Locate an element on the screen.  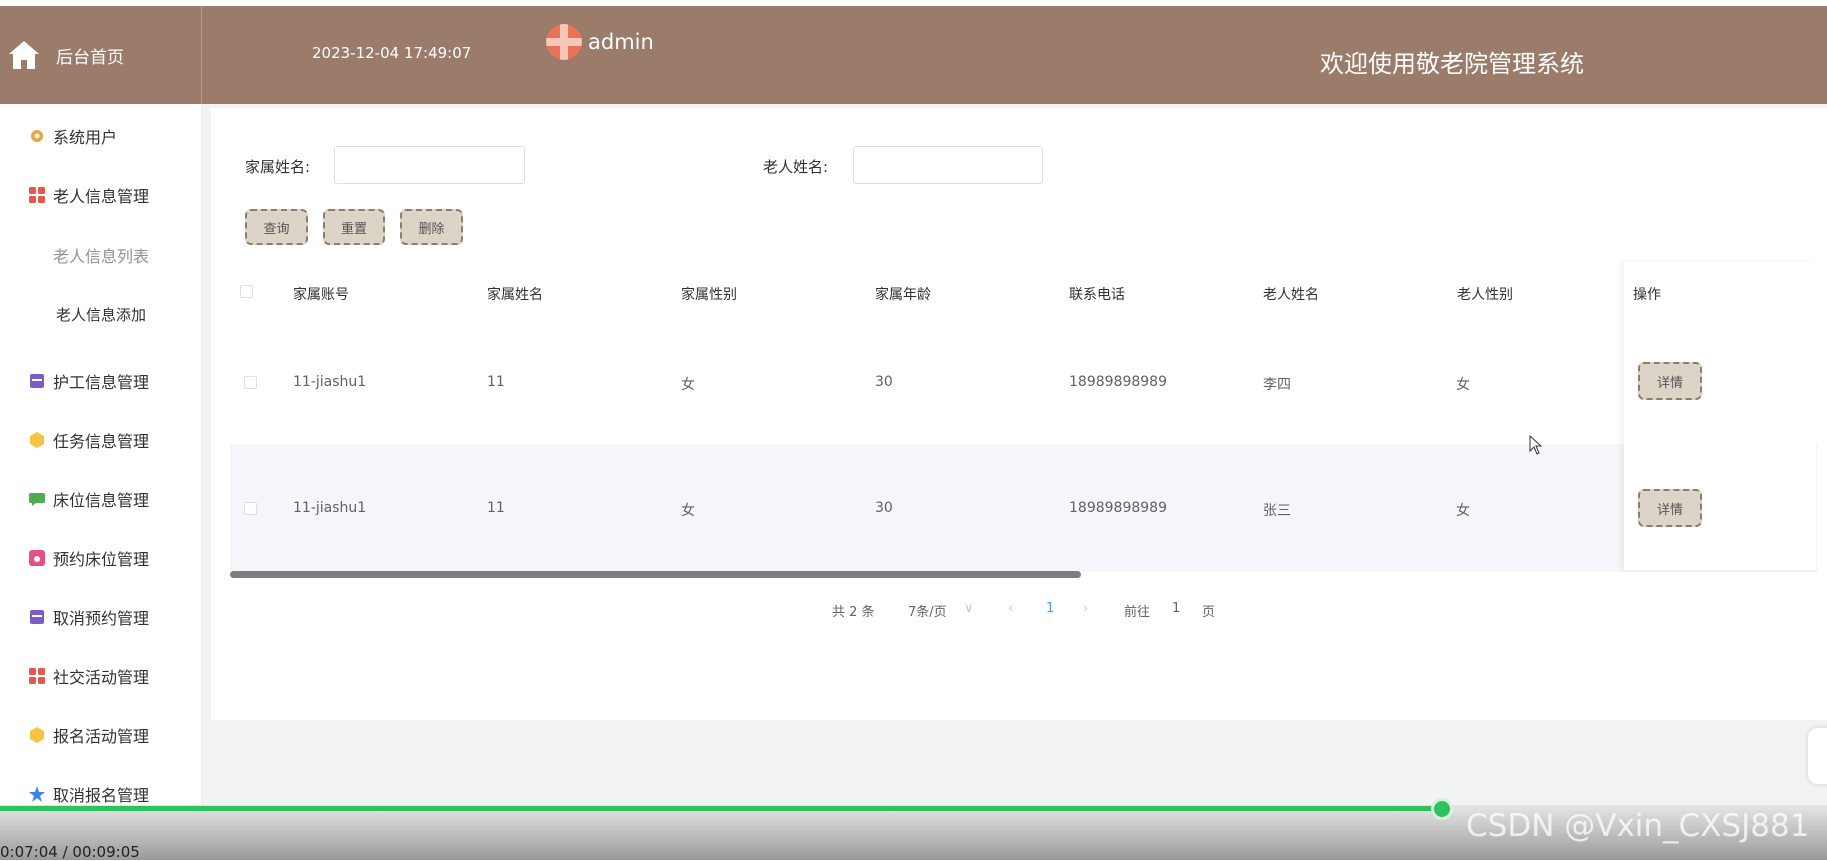
goto-label: 前往 is located at coordinates (1137, 612).